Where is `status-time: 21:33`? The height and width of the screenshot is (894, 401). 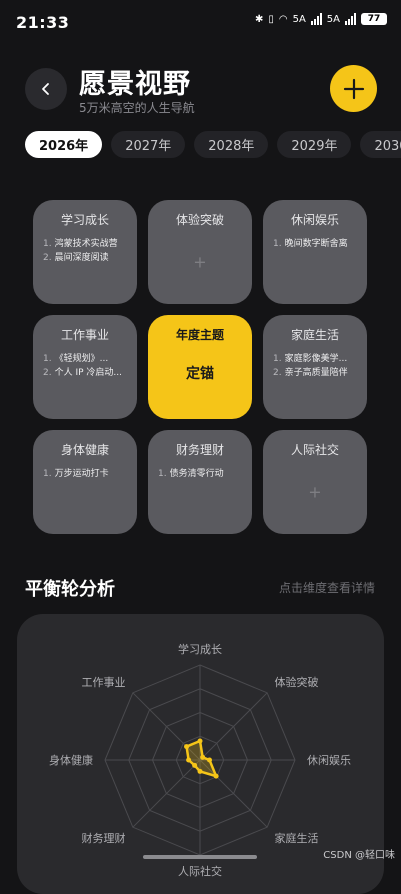
status-time: 21:33 is located at coordinates (43, 22).